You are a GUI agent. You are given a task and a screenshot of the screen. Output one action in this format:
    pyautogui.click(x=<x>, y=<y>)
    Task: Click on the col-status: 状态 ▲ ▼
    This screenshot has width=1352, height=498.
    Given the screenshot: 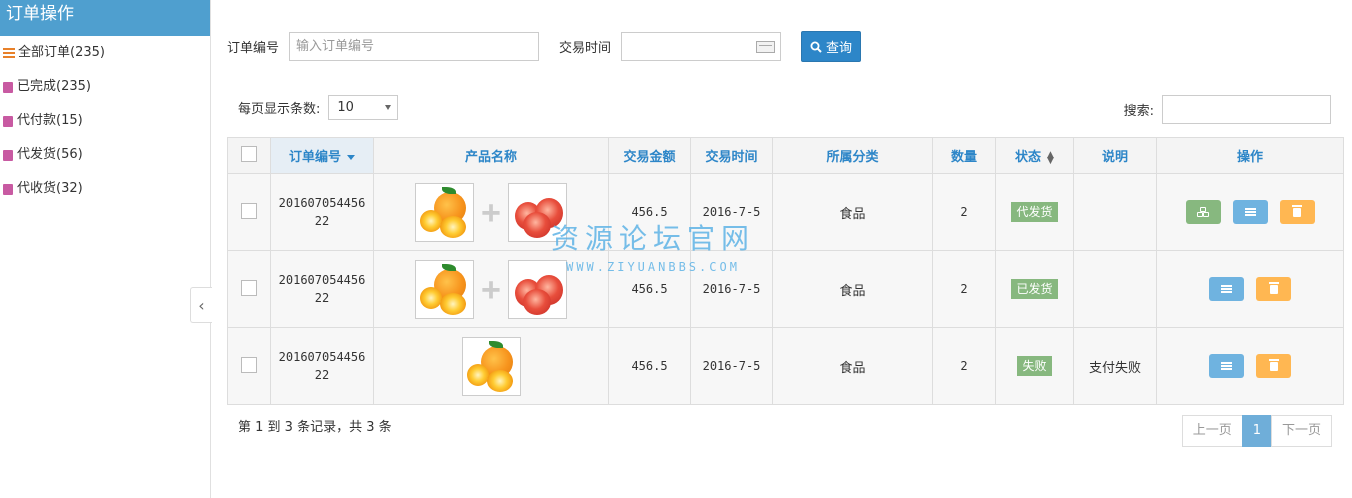 What is the action you would take?
    pyautogui.click(x=1034, y=155)
    